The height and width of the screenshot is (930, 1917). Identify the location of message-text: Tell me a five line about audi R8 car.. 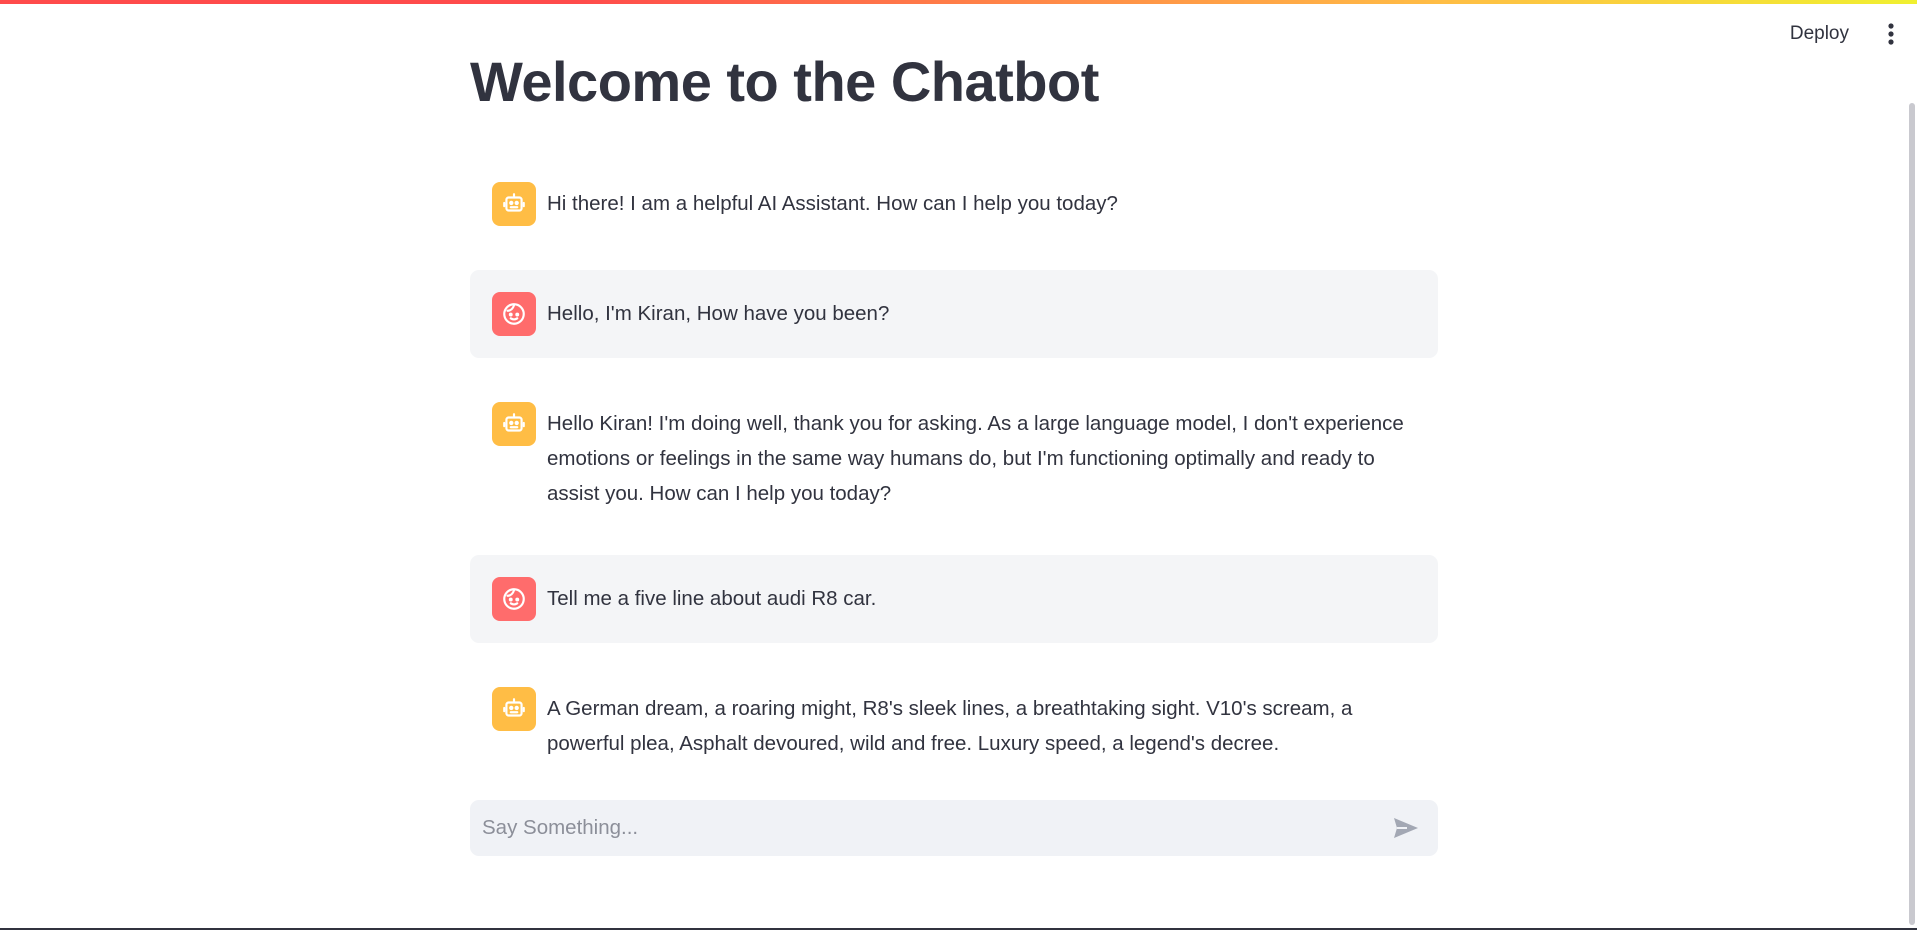
(712, 598).